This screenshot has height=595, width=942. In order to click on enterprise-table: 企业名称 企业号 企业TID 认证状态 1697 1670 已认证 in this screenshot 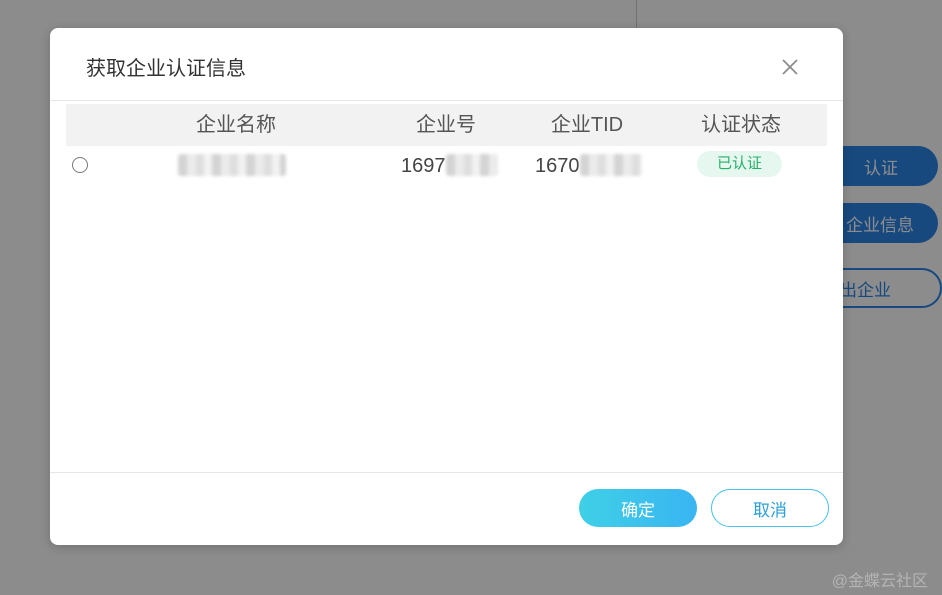, I will do `click(446, 145)`.